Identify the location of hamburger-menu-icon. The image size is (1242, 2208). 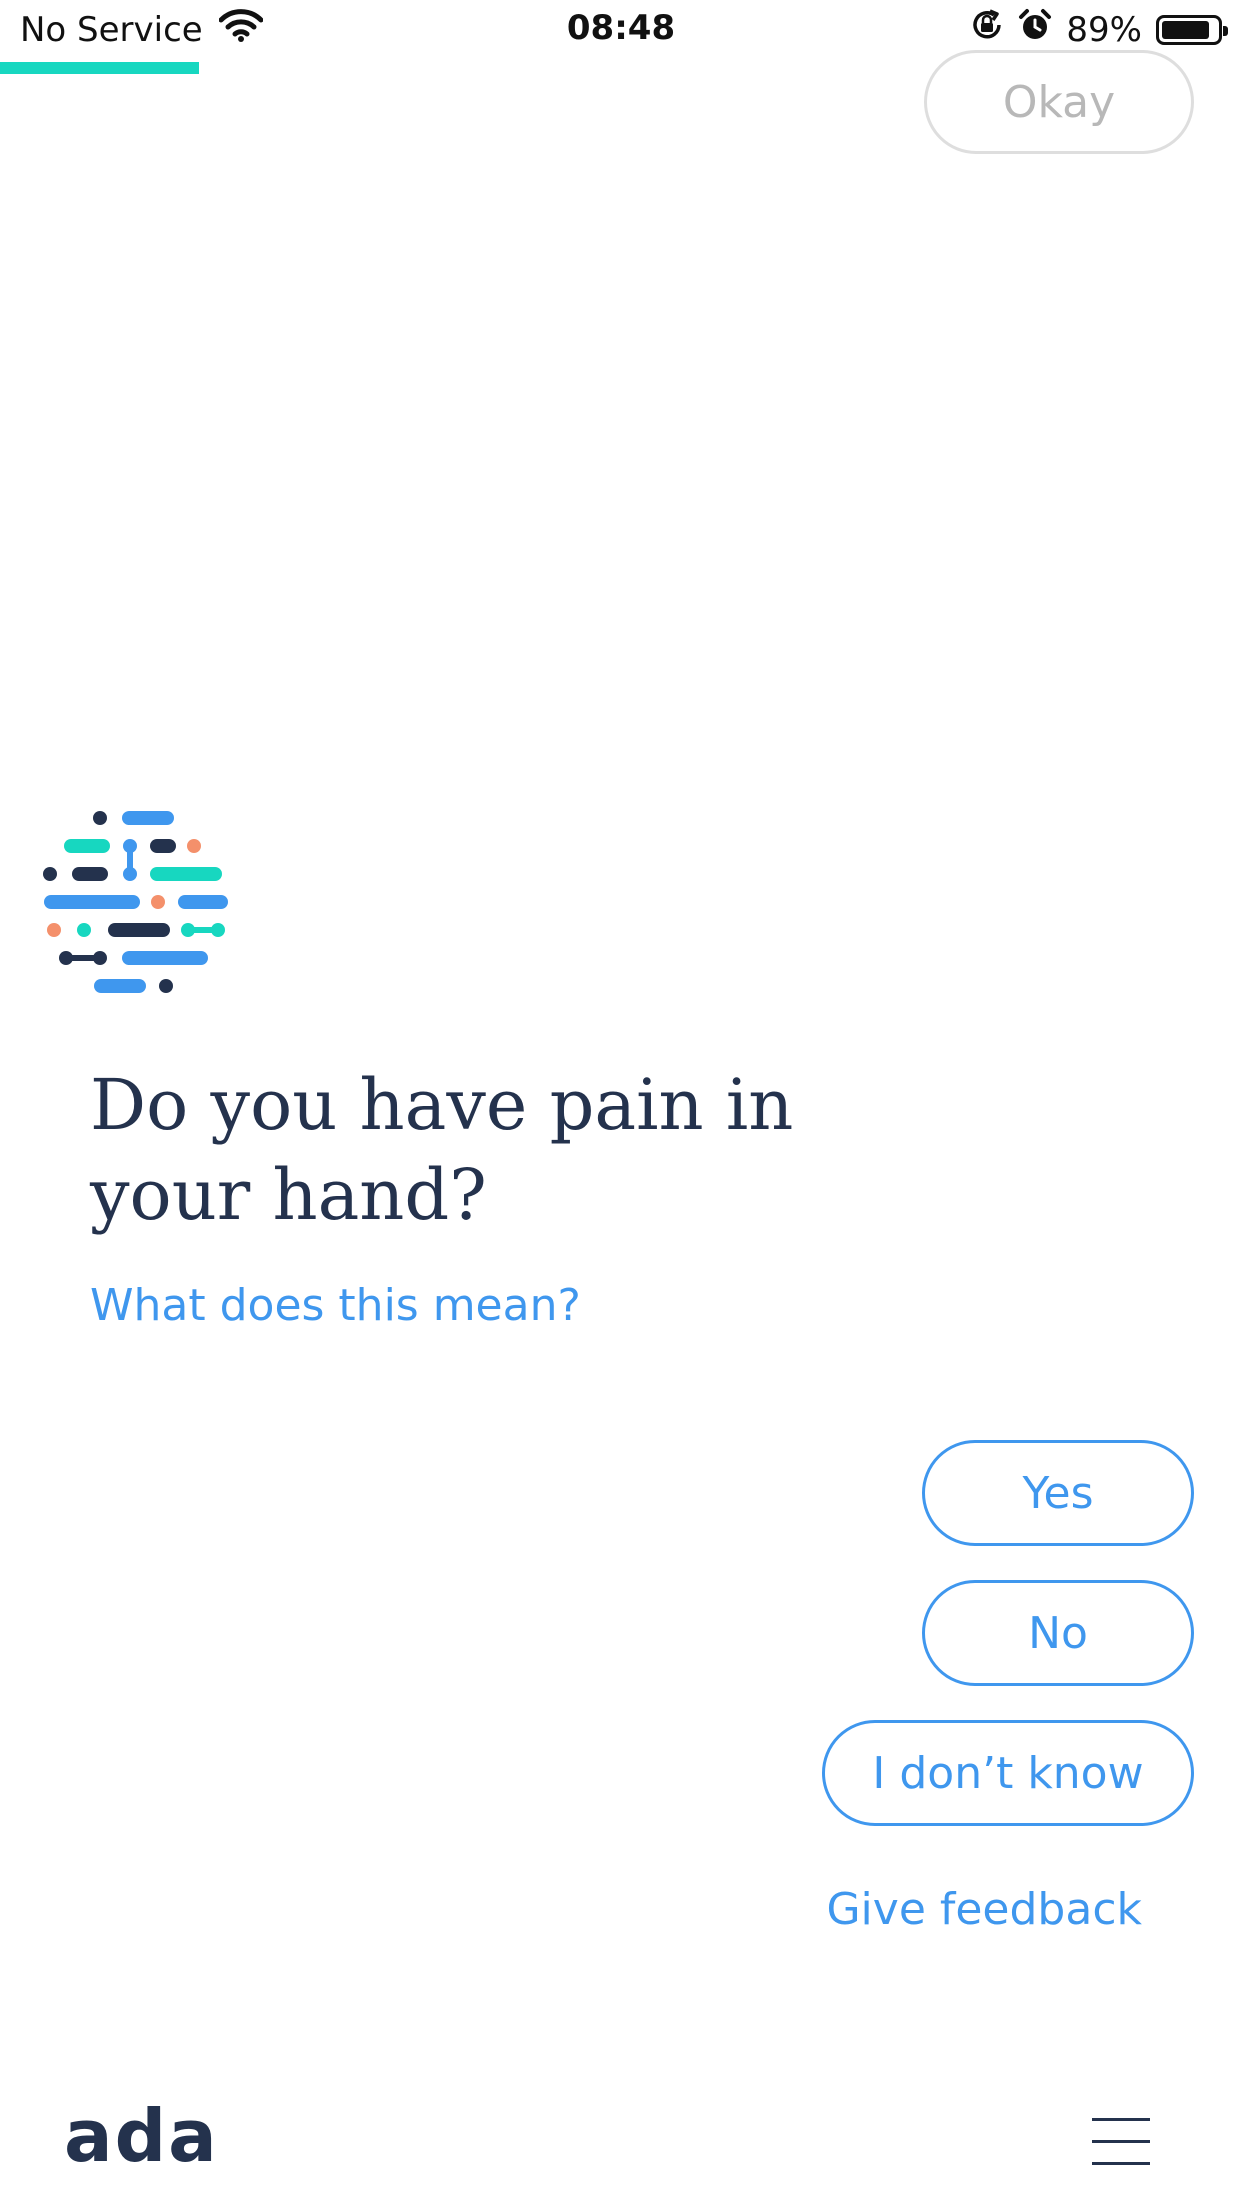
(1121, 2142).